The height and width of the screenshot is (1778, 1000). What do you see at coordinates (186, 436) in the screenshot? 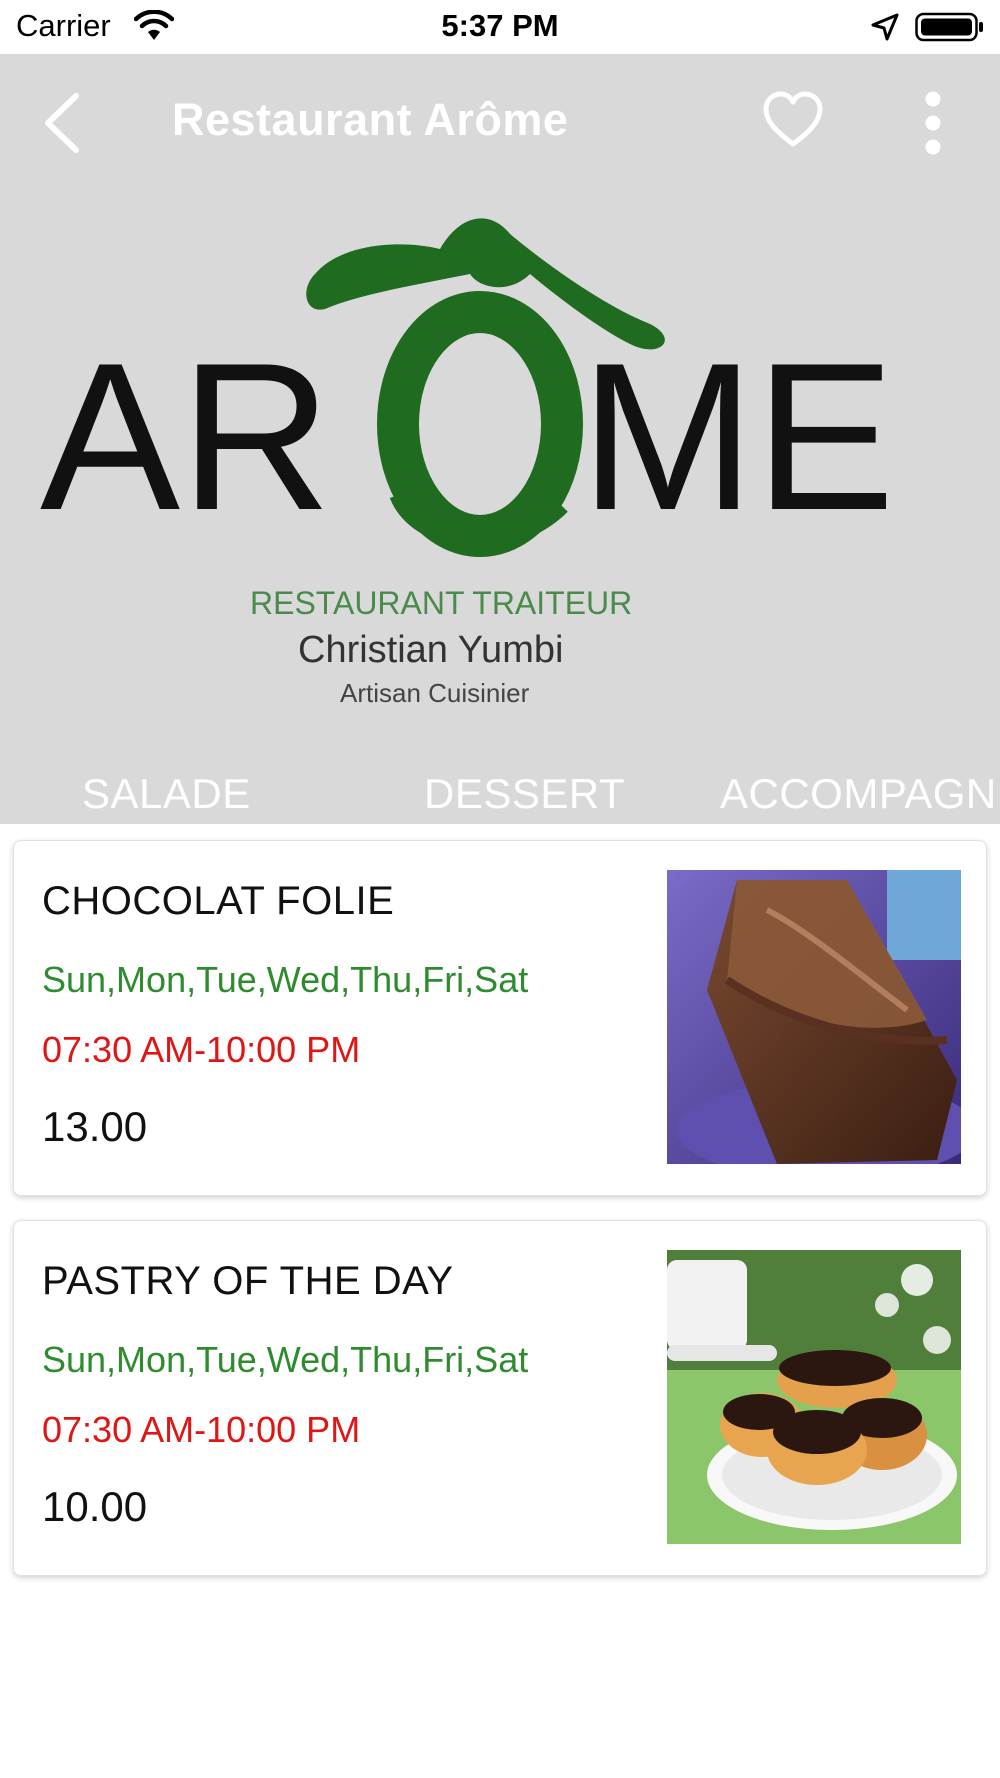
I see `logo-text-left: AR` at bounding box center [186, 436].